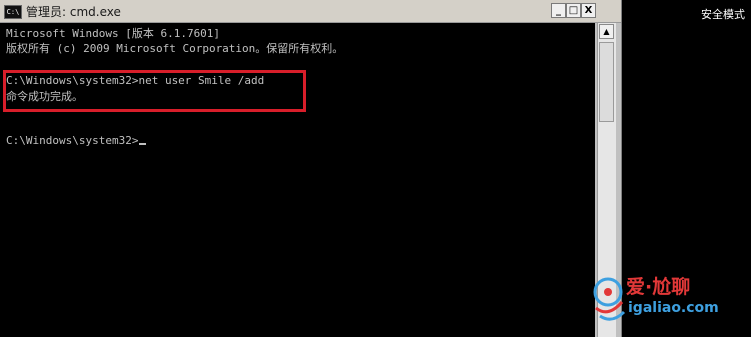 The image size is (751, 337). Describe the element at coordinates (606, 31) in the screenshot. I see `scroll-up-arrow-icon: ▲` at that location.